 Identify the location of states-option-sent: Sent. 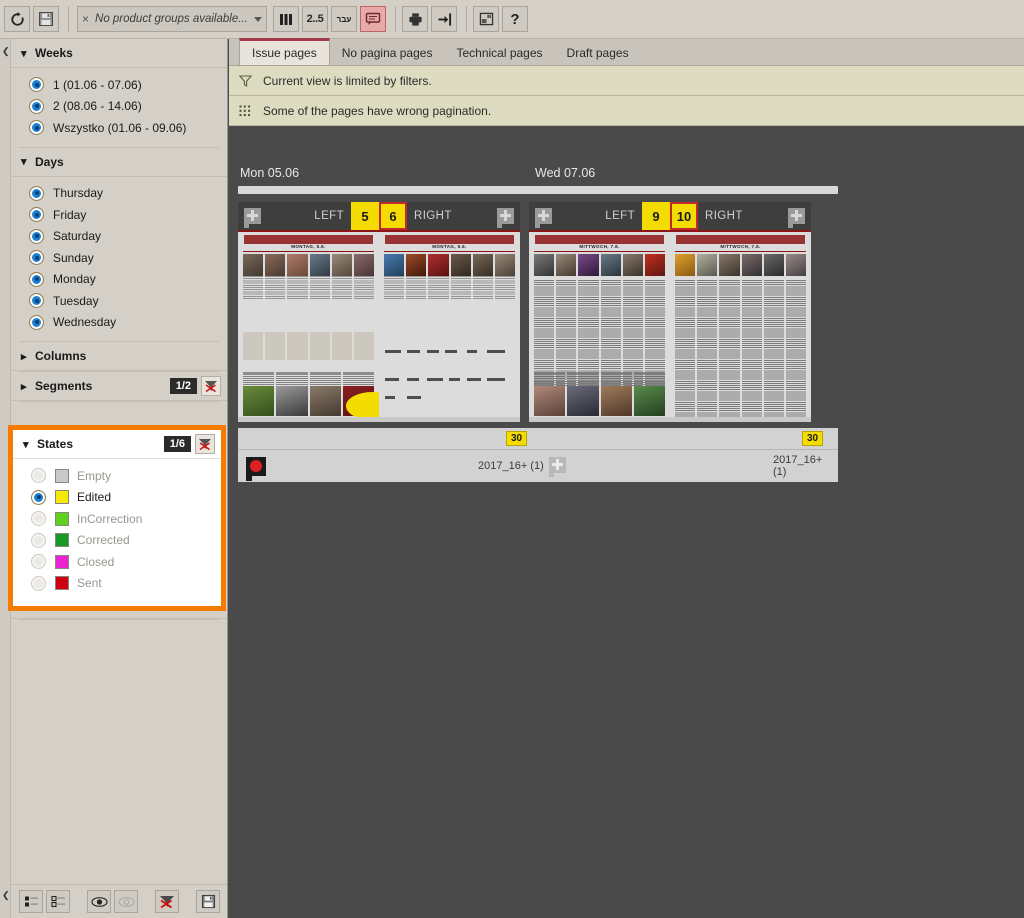
(117, 584).